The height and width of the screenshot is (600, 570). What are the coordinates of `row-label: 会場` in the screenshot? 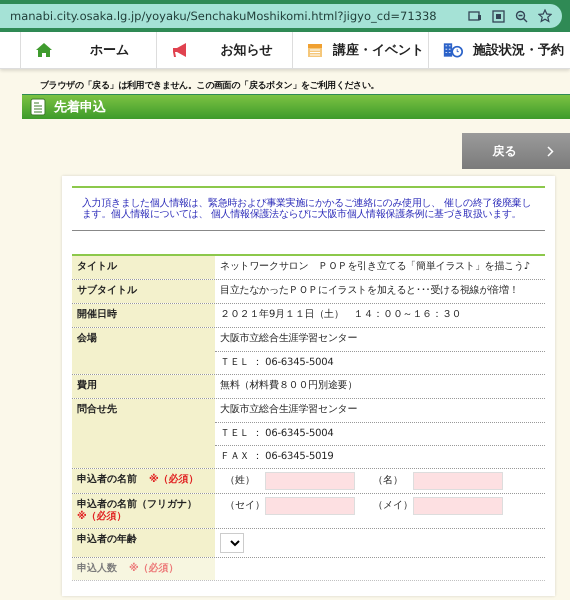 It's located at (87, 338).